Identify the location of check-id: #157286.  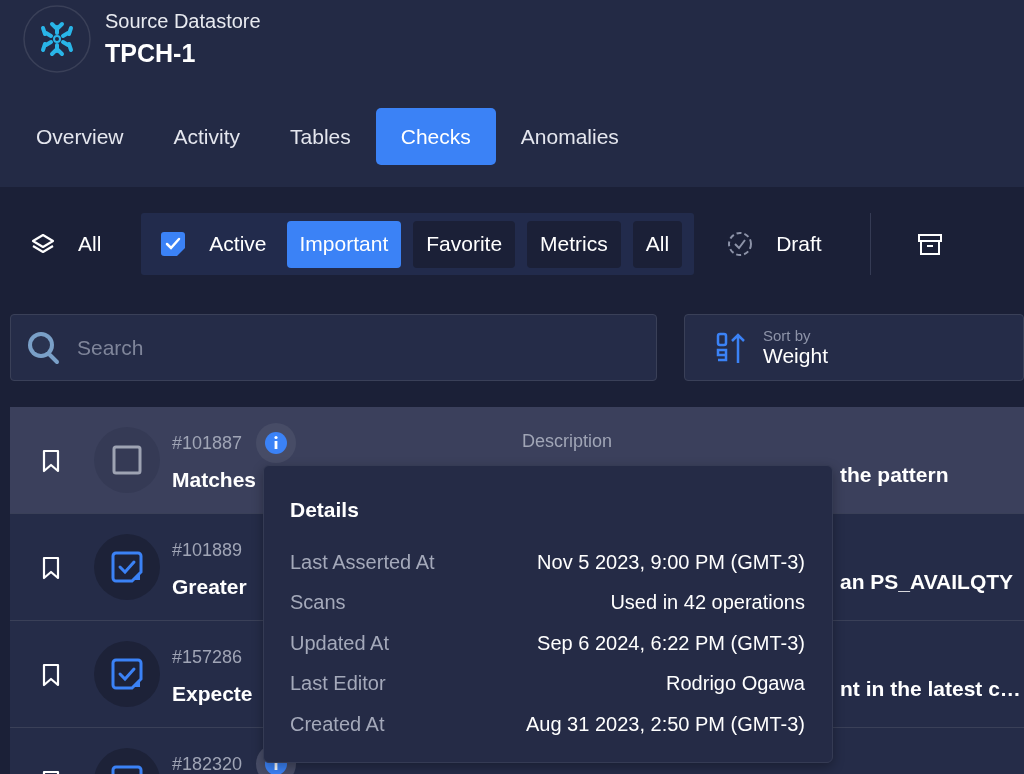
(207, 657).